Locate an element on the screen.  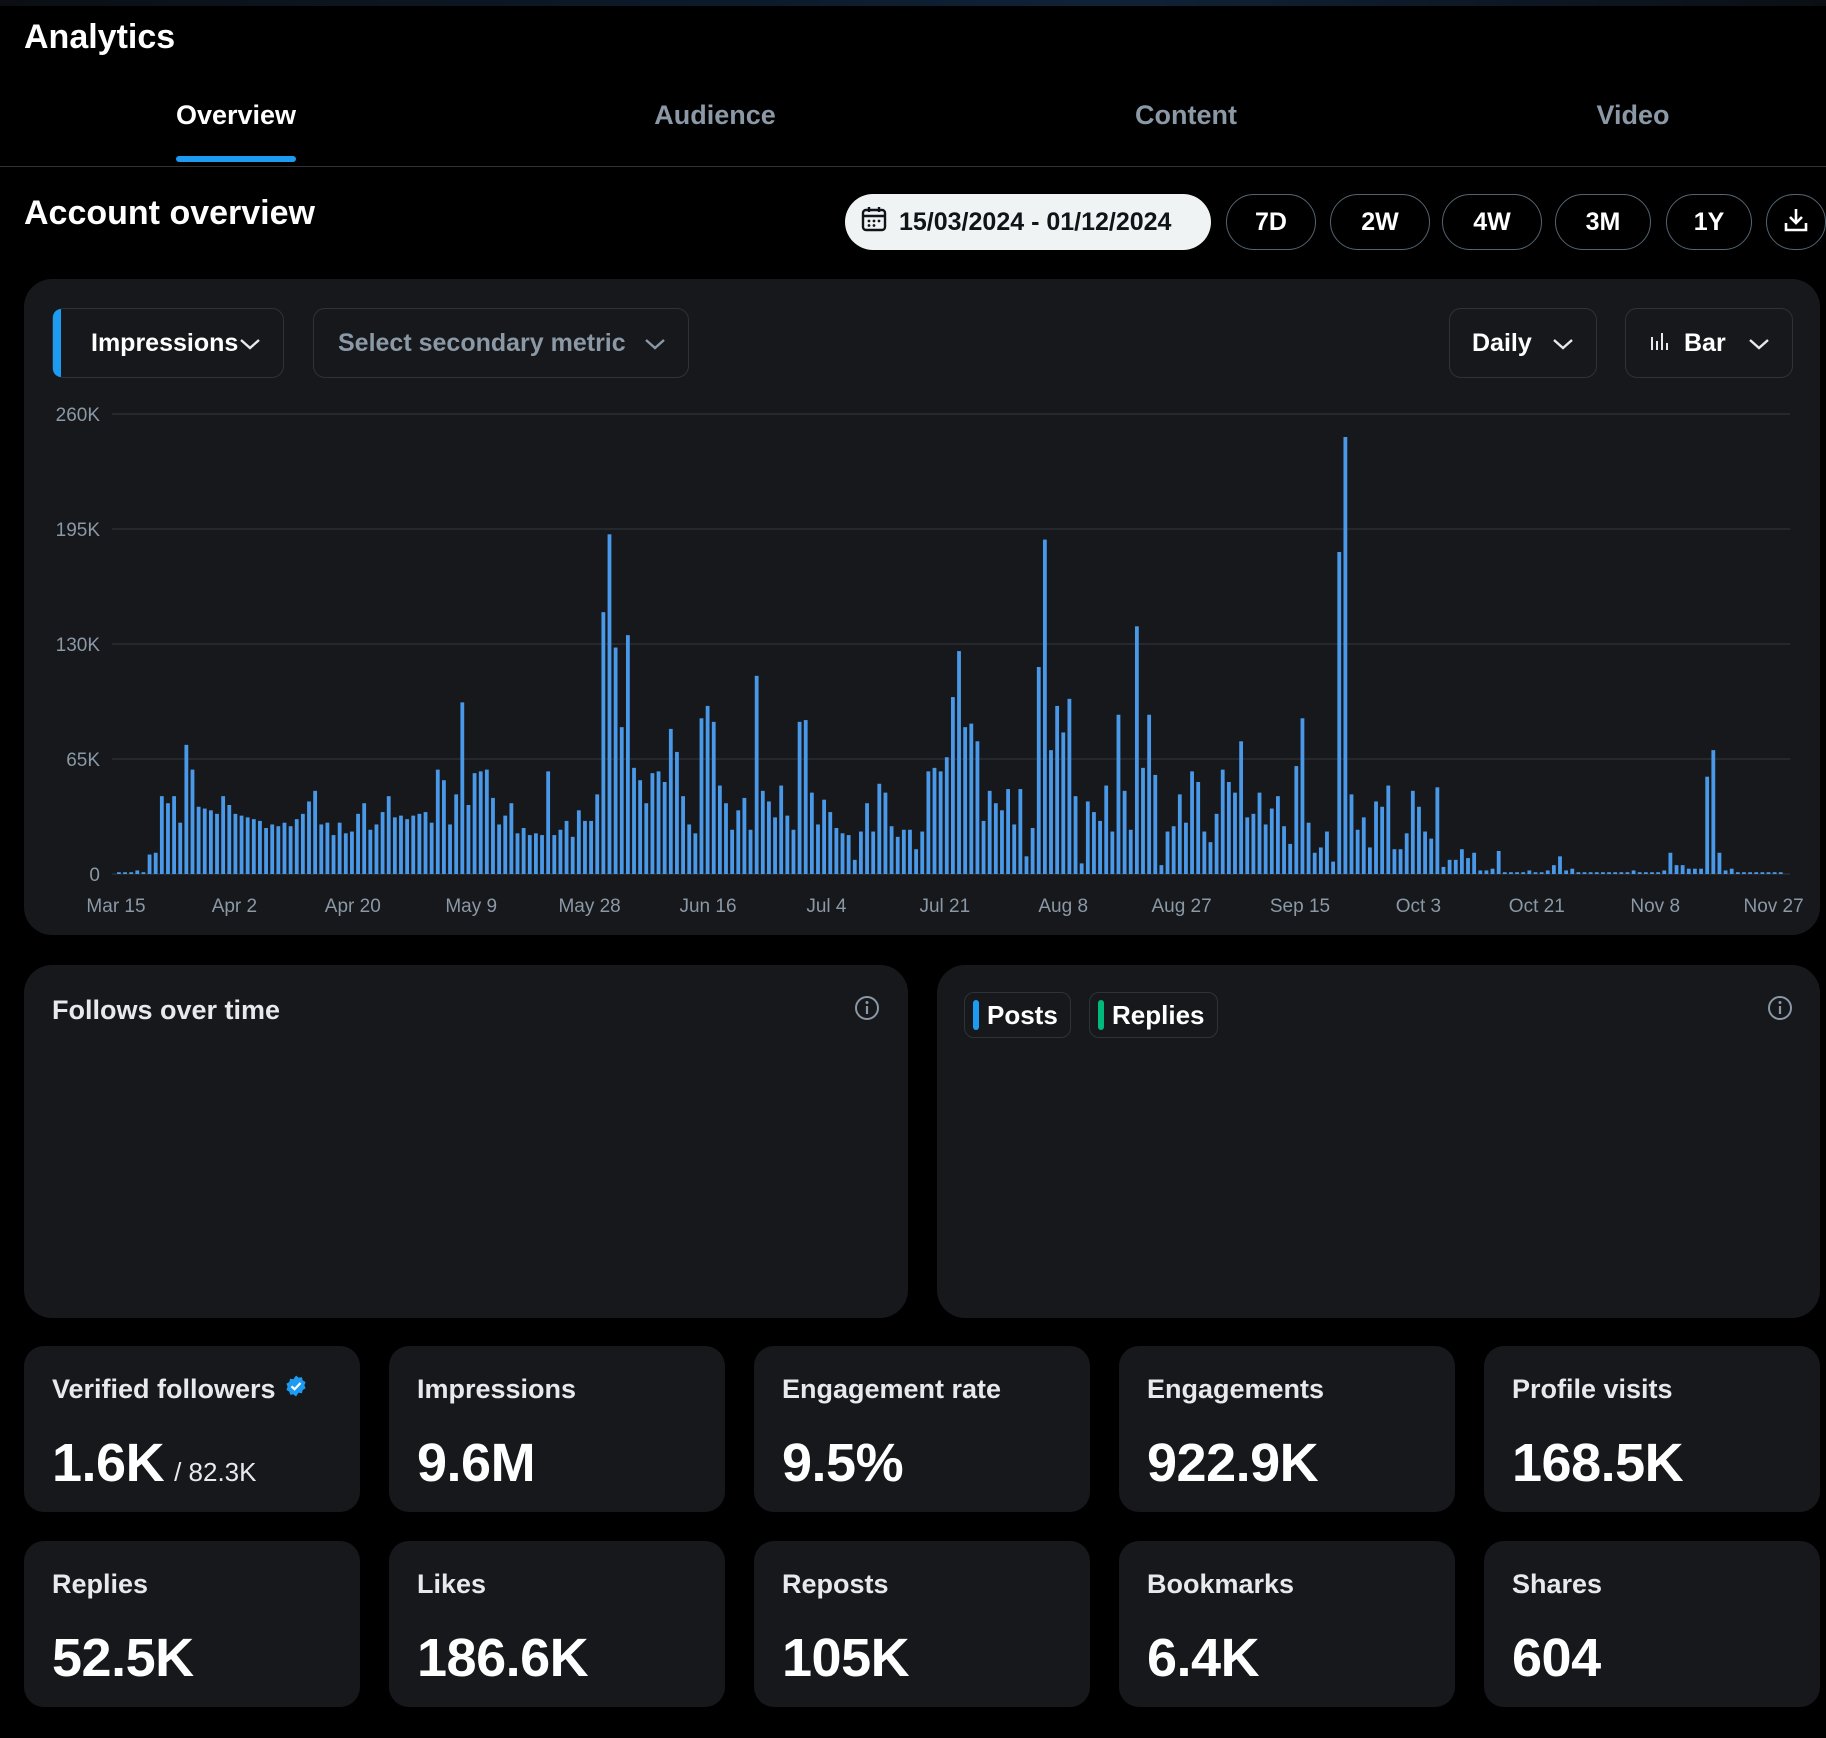
stat-value: 9.5% is located at coordinates (843, 1463).